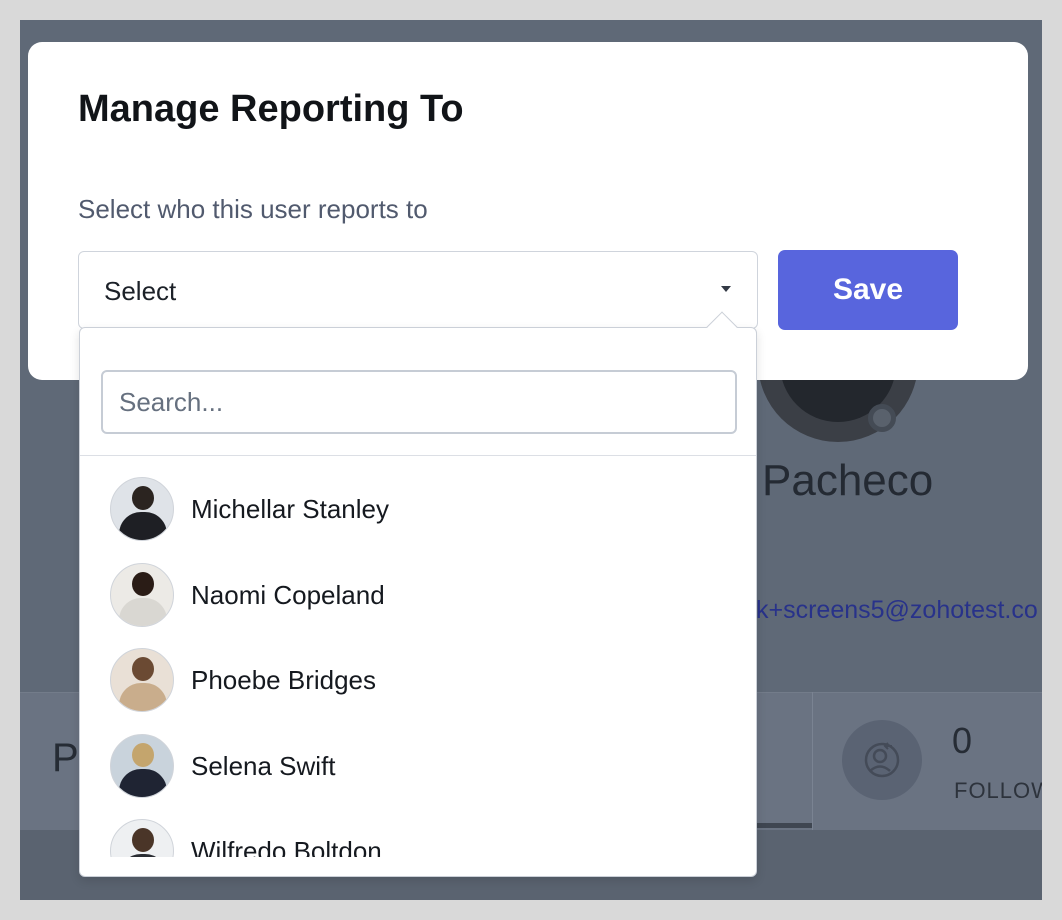 The image size is (1062, 920). What do you see at coordinates (882, 418) in the screenshot?
I see `status-dot-icon` at bounding box center [882, 418].